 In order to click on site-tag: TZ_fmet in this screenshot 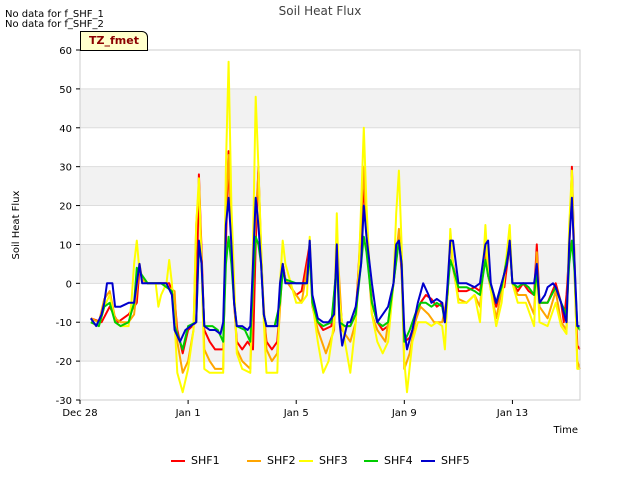, I will do `click(114, 41)`.